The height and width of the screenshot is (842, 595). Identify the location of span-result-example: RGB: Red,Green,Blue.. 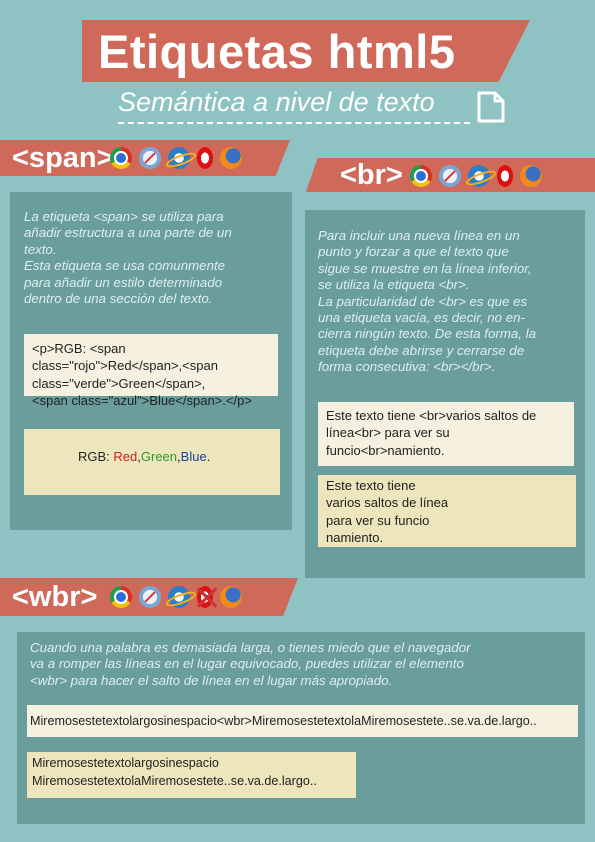
(152, 462).